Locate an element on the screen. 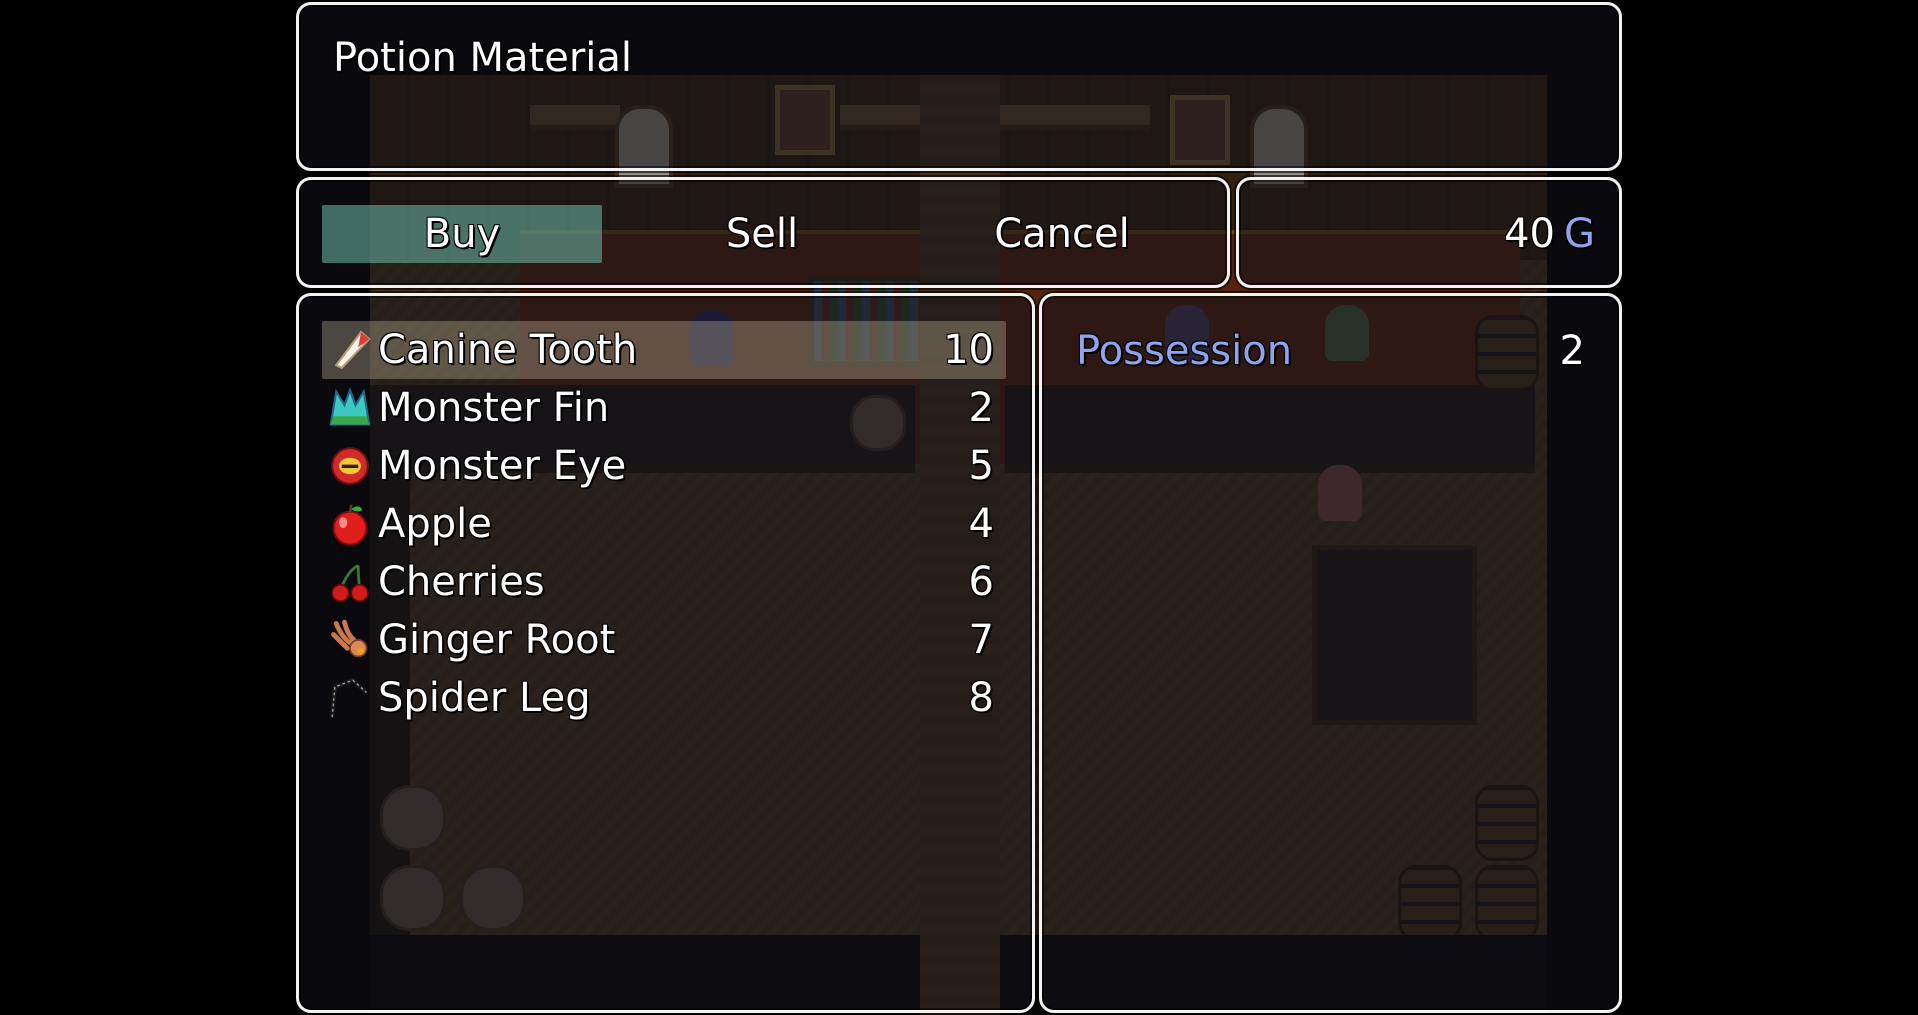  help-window: Potion Material is located at coordinates (959, 86).